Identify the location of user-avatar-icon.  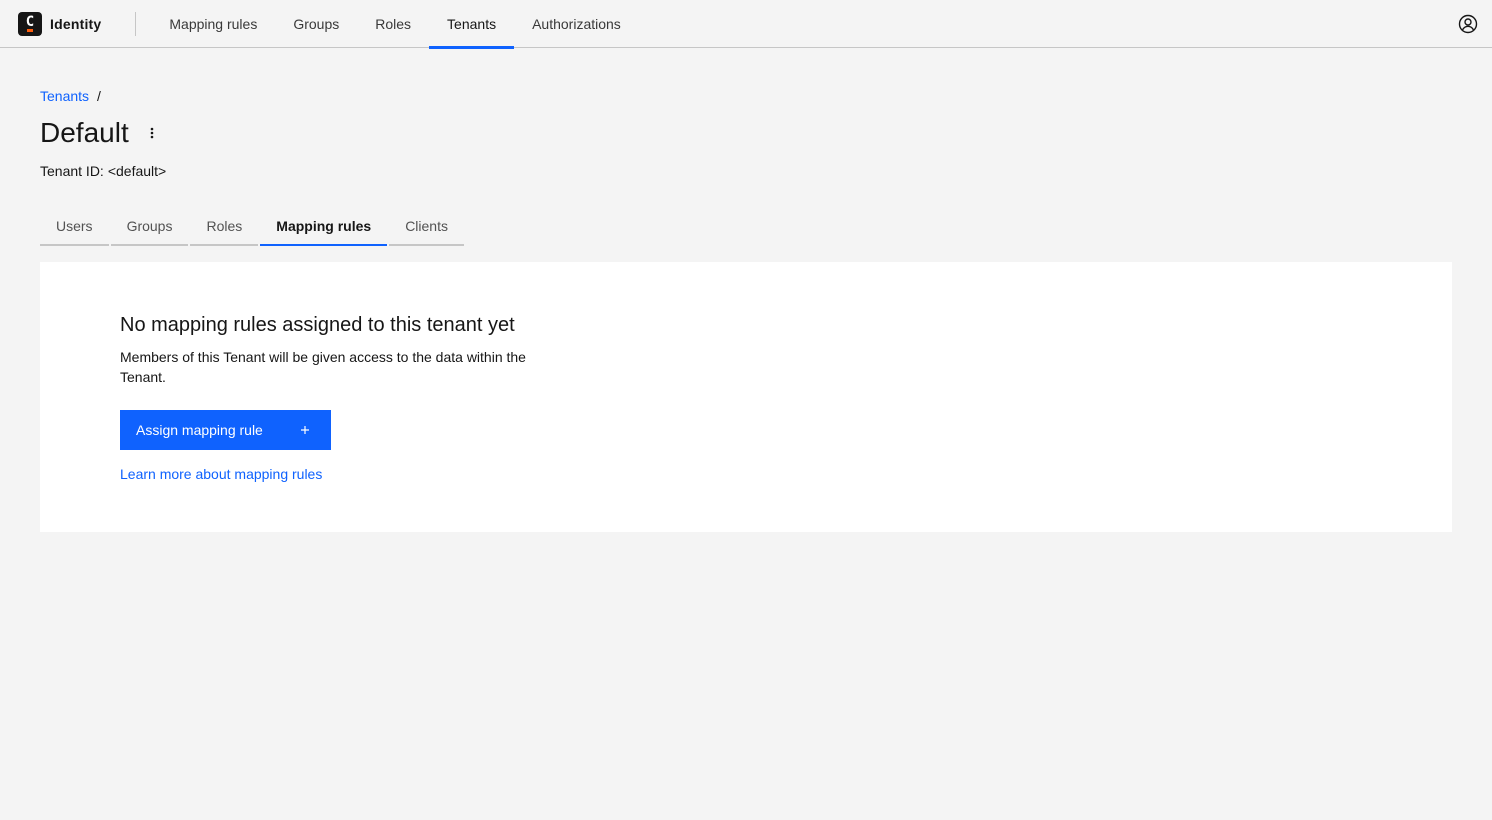
(1468, 24).